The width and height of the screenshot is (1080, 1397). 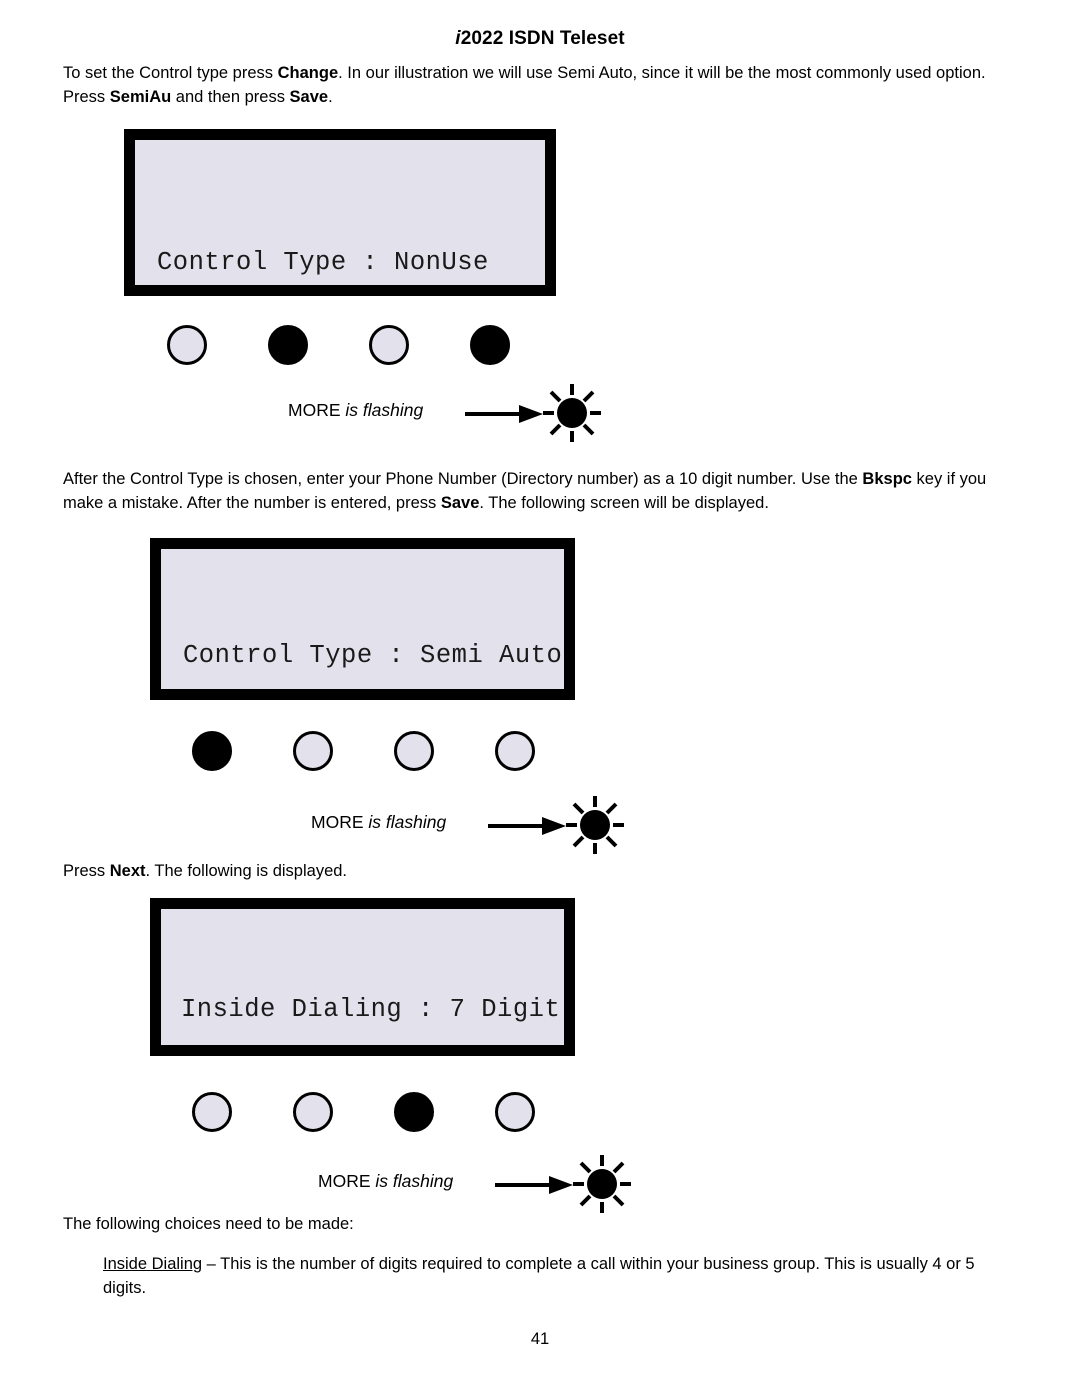 I want to click on phone-bold-save: Save, so click(x=460, y=503).